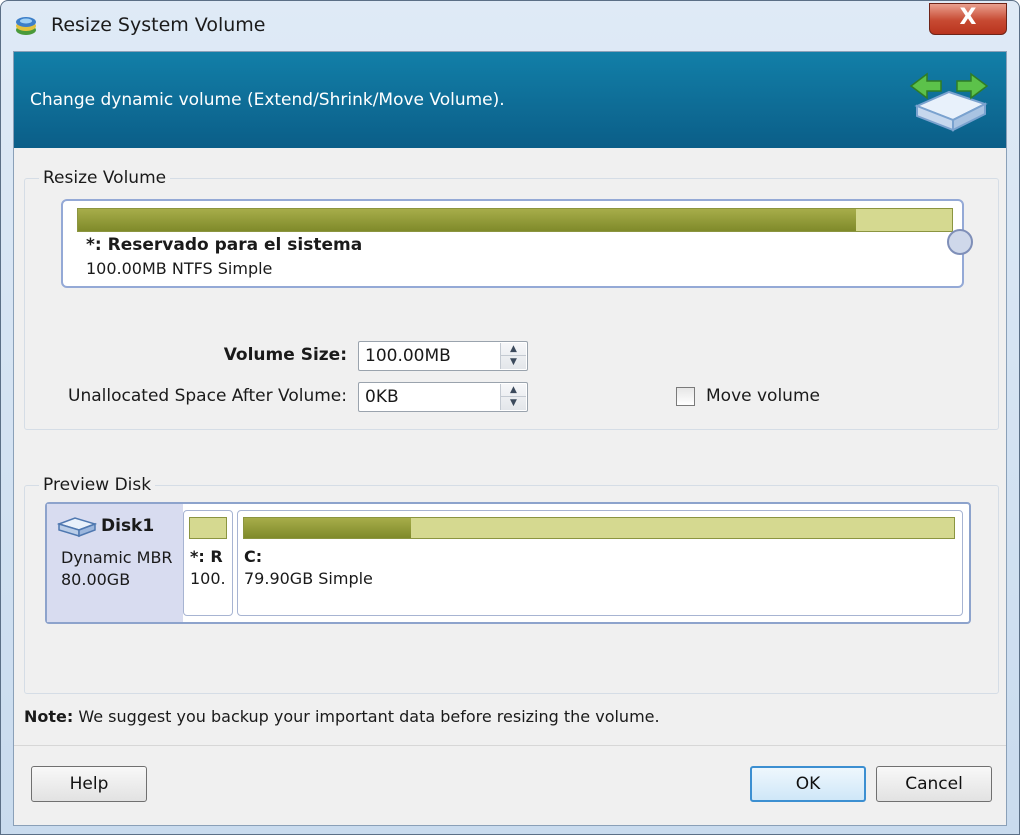 The height and width of the screenshot is (835, 1020). Describe the element at coordinates (96, 579) in the screenshot. I see `disk-size: 80.00GB` at that location.